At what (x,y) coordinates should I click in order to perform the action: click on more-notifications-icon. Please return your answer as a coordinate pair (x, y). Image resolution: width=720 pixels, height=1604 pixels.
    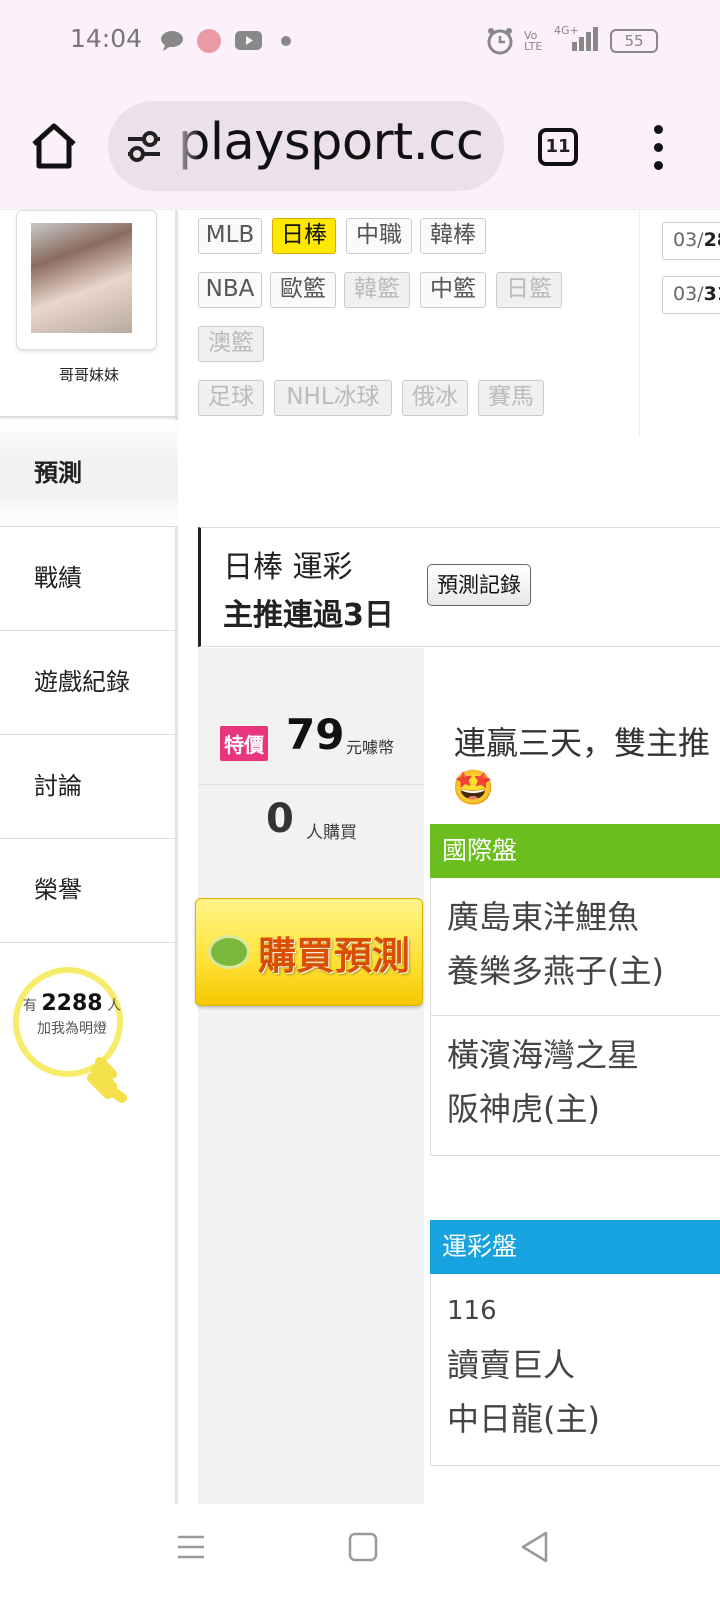
    Looking at the image, I should click on (286, 41).